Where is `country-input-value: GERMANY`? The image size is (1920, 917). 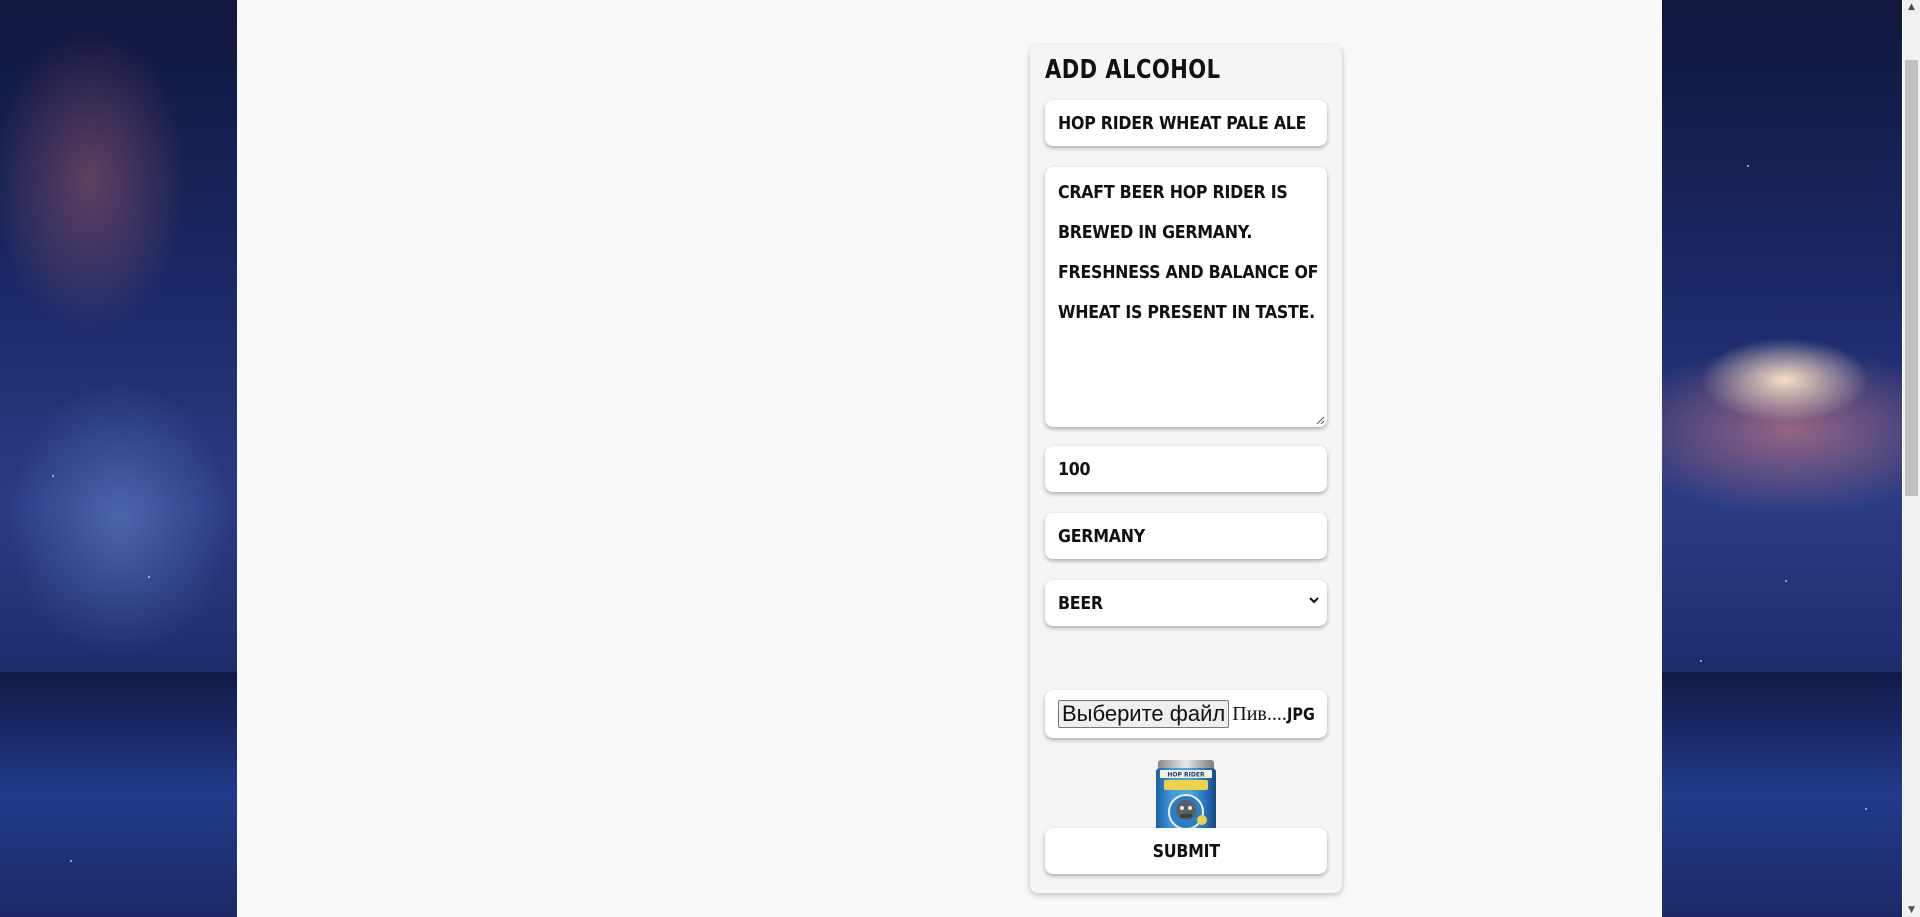 country-input-value: GERMANY is located at coordinates (1101, 536).